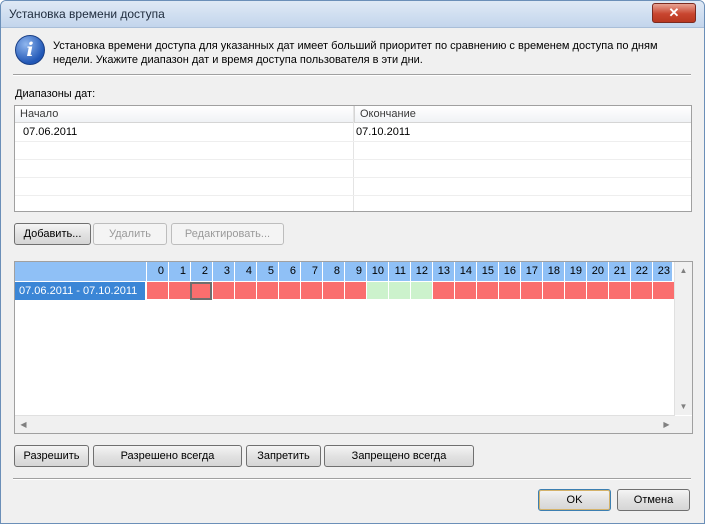  Describe the element at coordinates (619, 271) in the screenshot. I see `hour-header: 21` at that location.